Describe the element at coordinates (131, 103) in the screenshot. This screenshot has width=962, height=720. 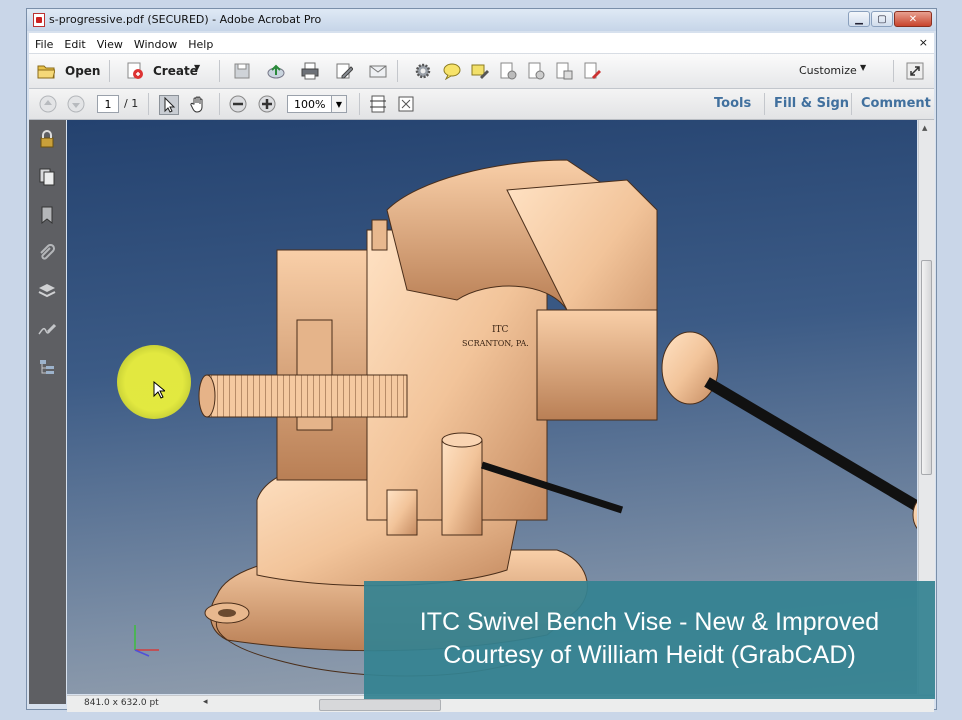
I see `page-total: / 1` at that location.